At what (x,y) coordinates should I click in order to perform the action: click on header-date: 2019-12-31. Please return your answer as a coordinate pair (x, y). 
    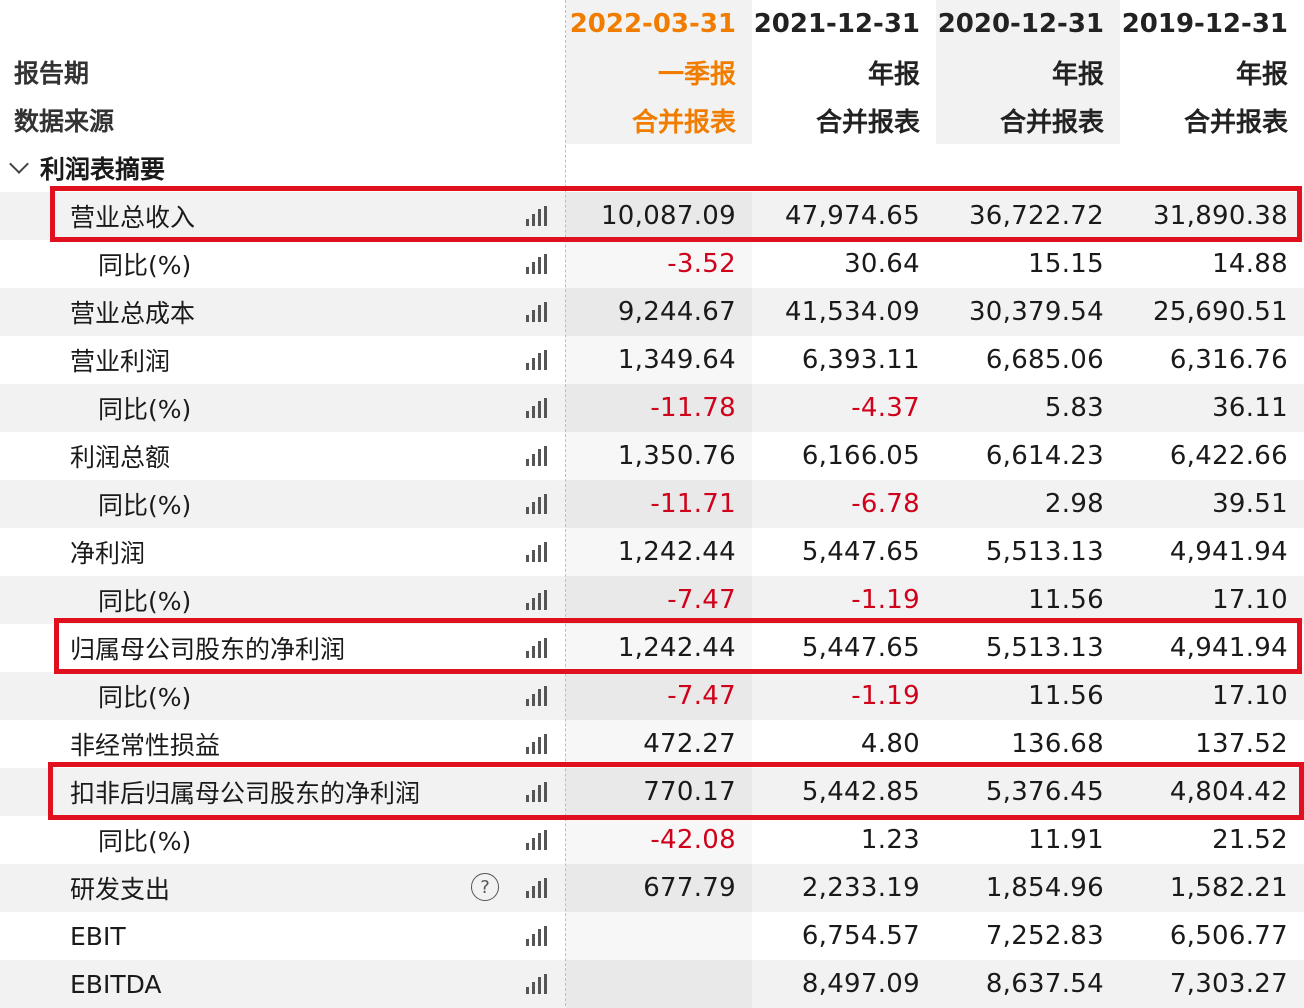
    Looking at the image, I should click on (1212, 24).